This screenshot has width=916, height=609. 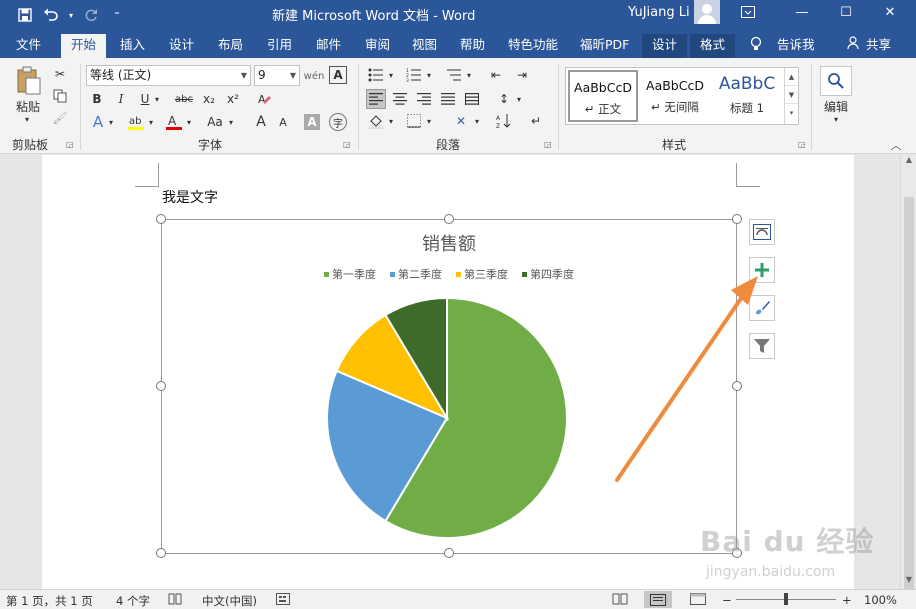 What do you see at coordinates (604, 47) in the screenshot?
I see `tab-foxit-pdf: 福昕PDF` at bounding box center [604, 47].